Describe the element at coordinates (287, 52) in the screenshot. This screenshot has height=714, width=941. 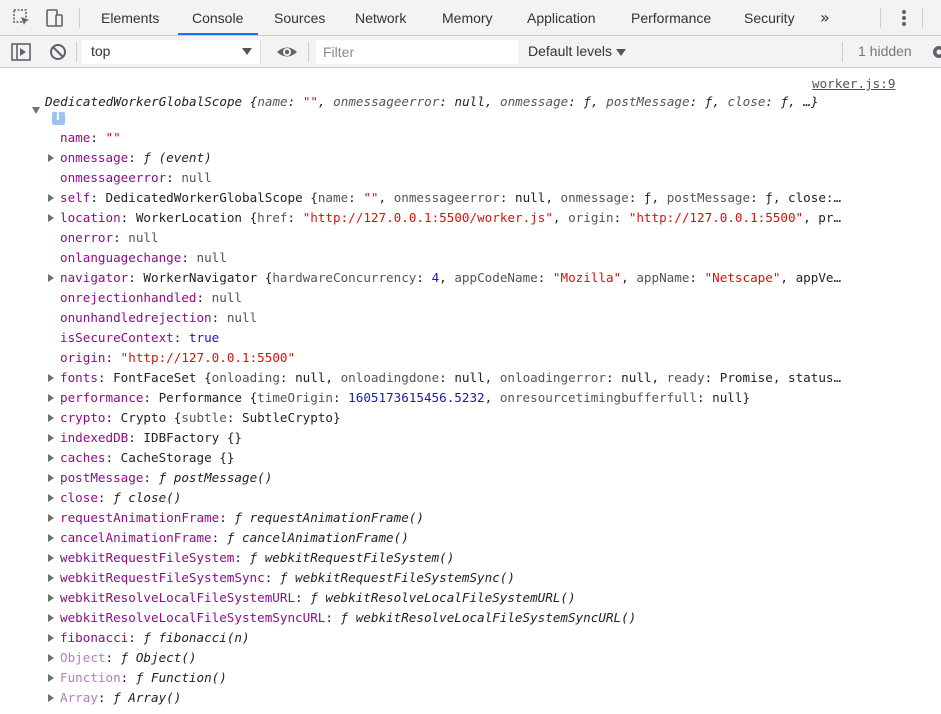
I see `live-expression-eye-icon` at that location.